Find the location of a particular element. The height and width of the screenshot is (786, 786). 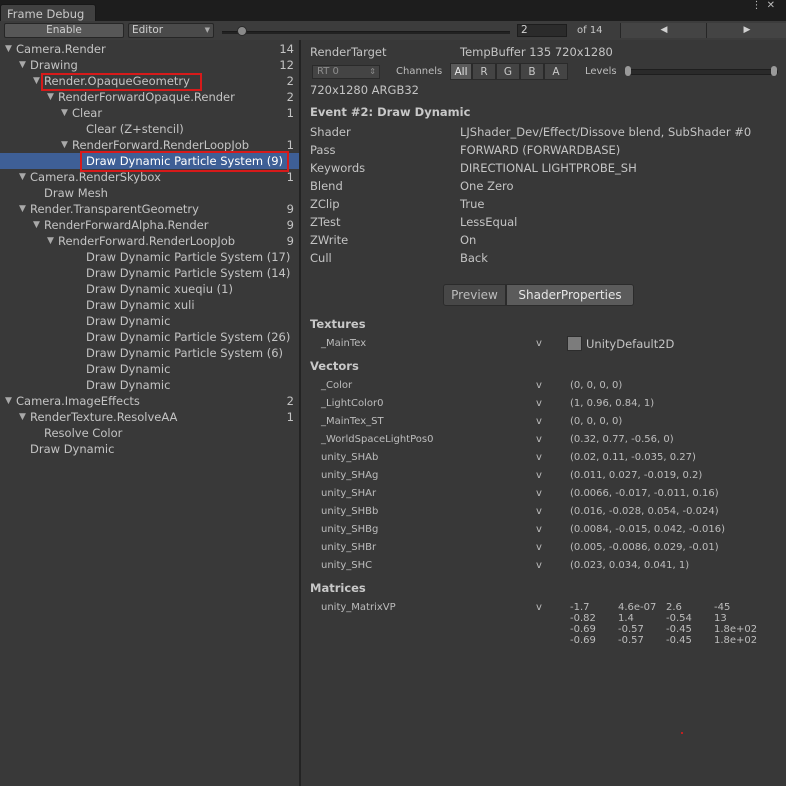

channel-button-r: R is located at coordinates (484, 71).